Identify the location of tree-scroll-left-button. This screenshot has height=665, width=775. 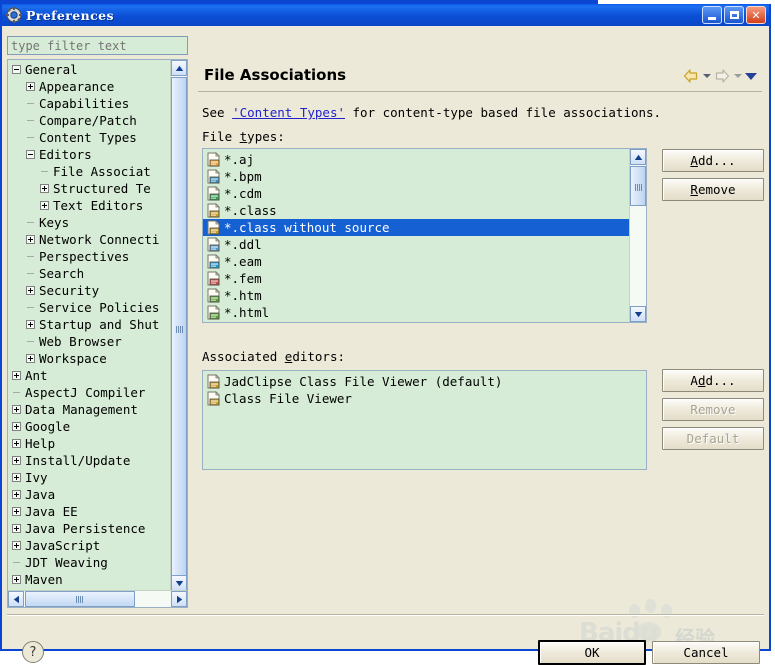
(16, 599).